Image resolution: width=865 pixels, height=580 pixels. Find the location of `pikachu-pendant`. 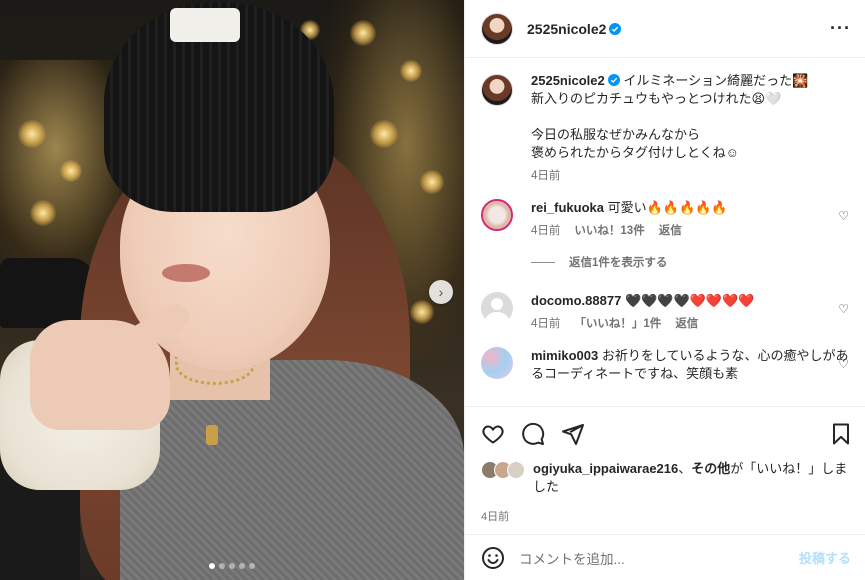

pikachu-pendant is located at coordinates (212, 435).